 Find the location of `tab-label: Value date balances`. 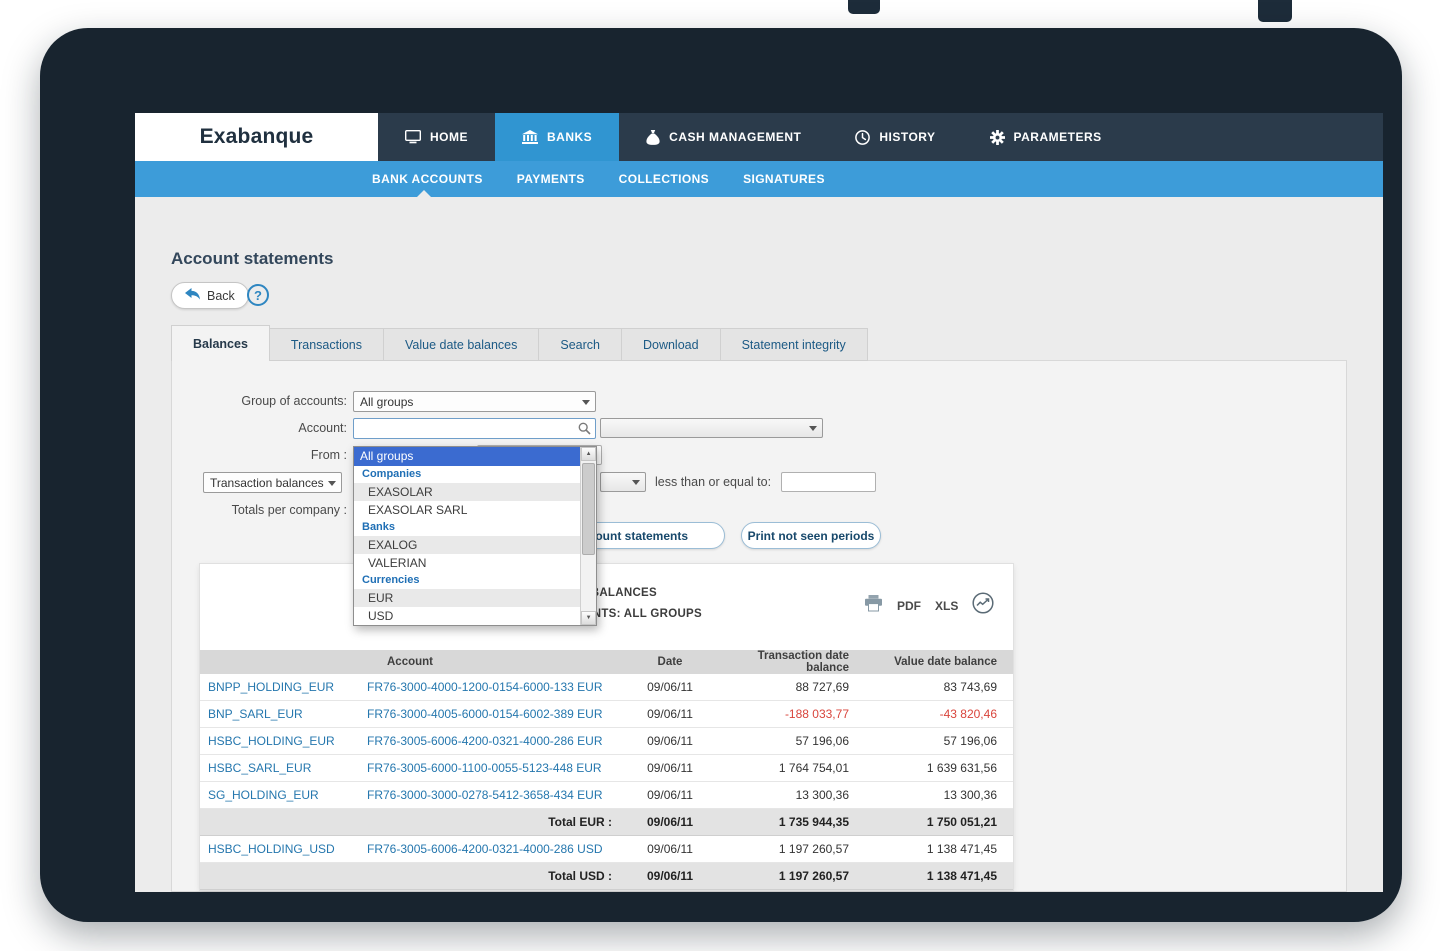

tab-label: Value date balances is located at coordinates (461, 344).